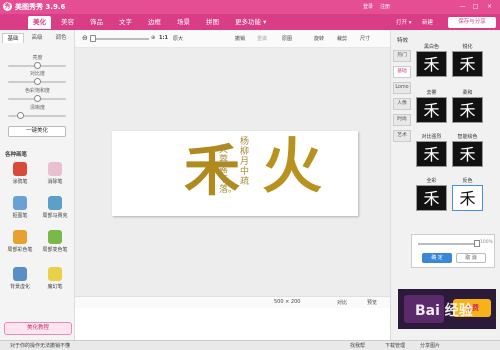  Describe the element at coordinates (55, 177) in the screenshot. I see `eraser-pen-tool: 消除笔` at that location.